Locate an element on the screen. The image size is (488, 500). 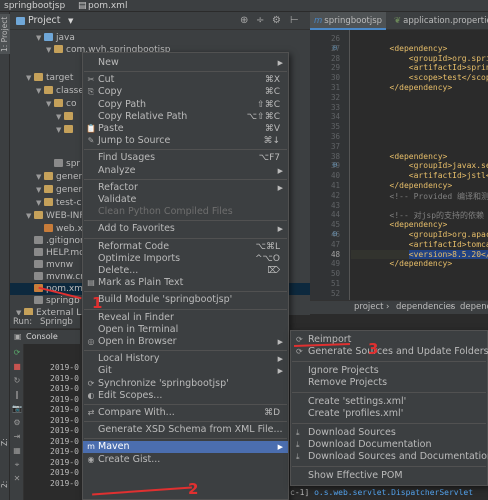
pin-icon: ⌖ is located at coordinates (17, 465).